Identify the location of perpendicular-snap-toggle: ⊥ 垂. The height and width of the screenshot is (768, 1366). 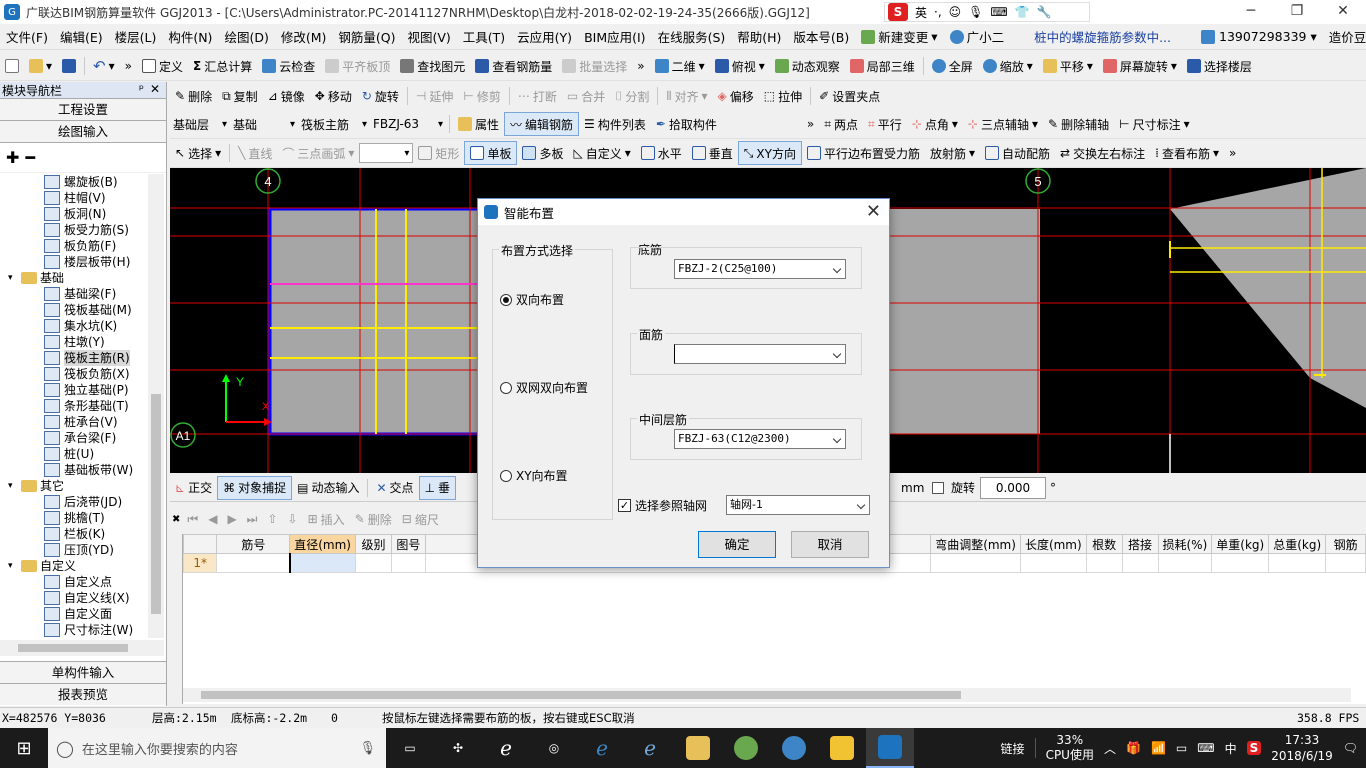
(437, 487).